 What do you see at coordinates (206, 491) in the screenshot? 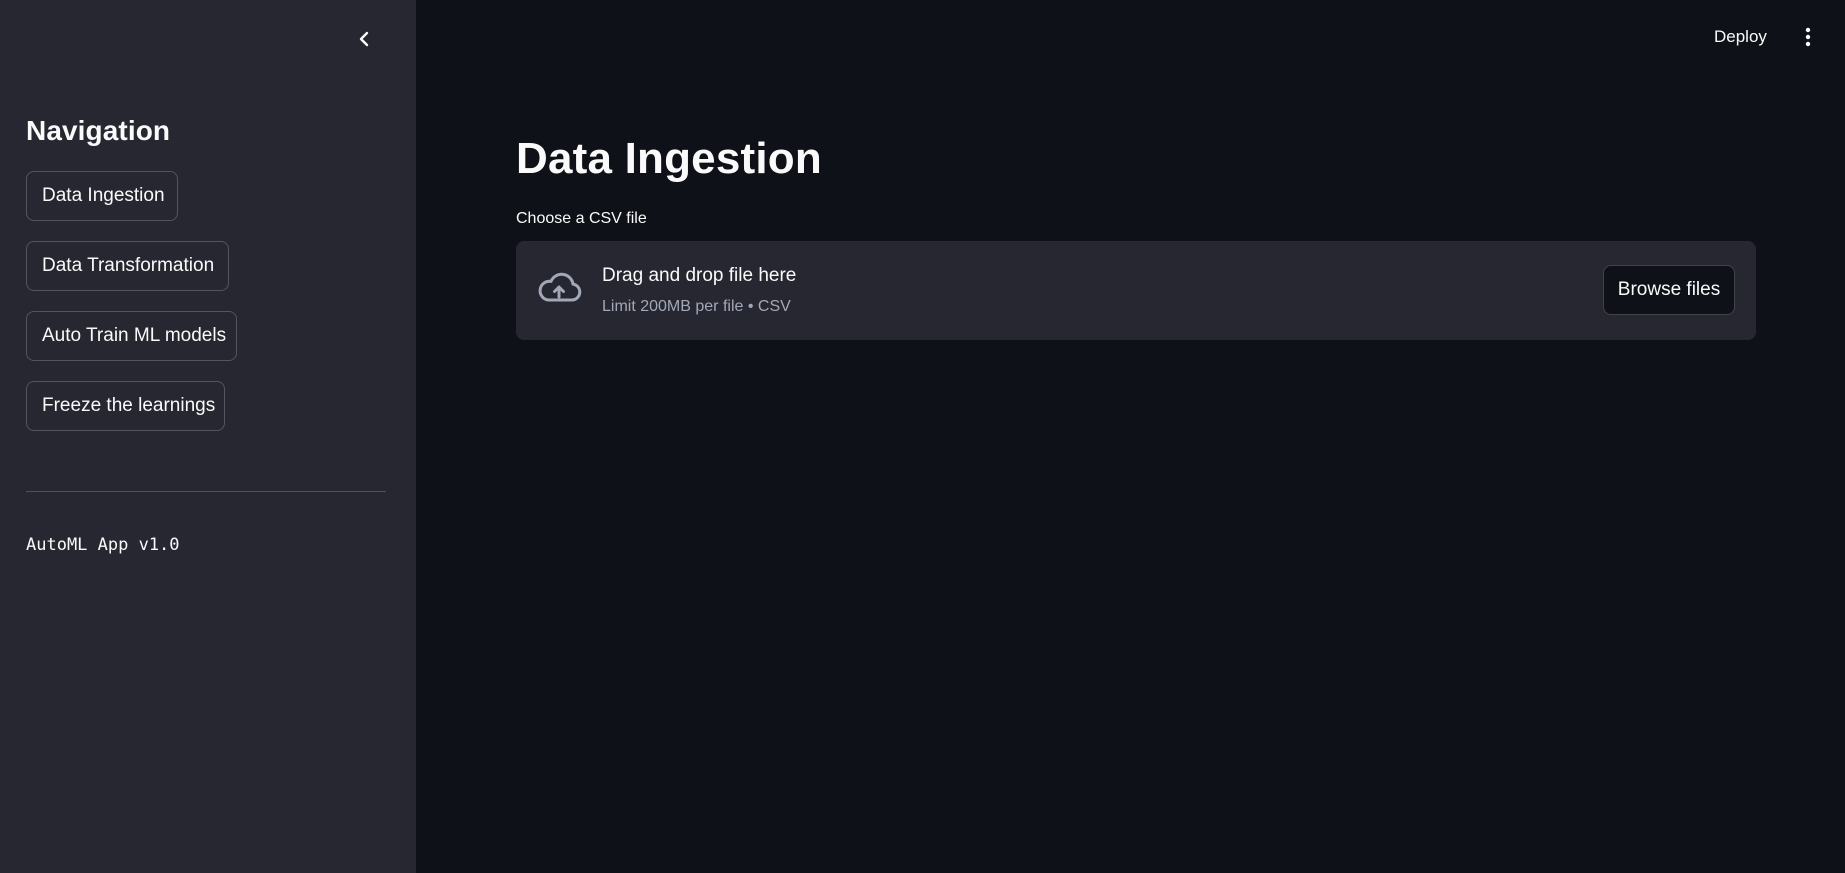
I see `sidebar-divider` at bounding box center [206, 491].